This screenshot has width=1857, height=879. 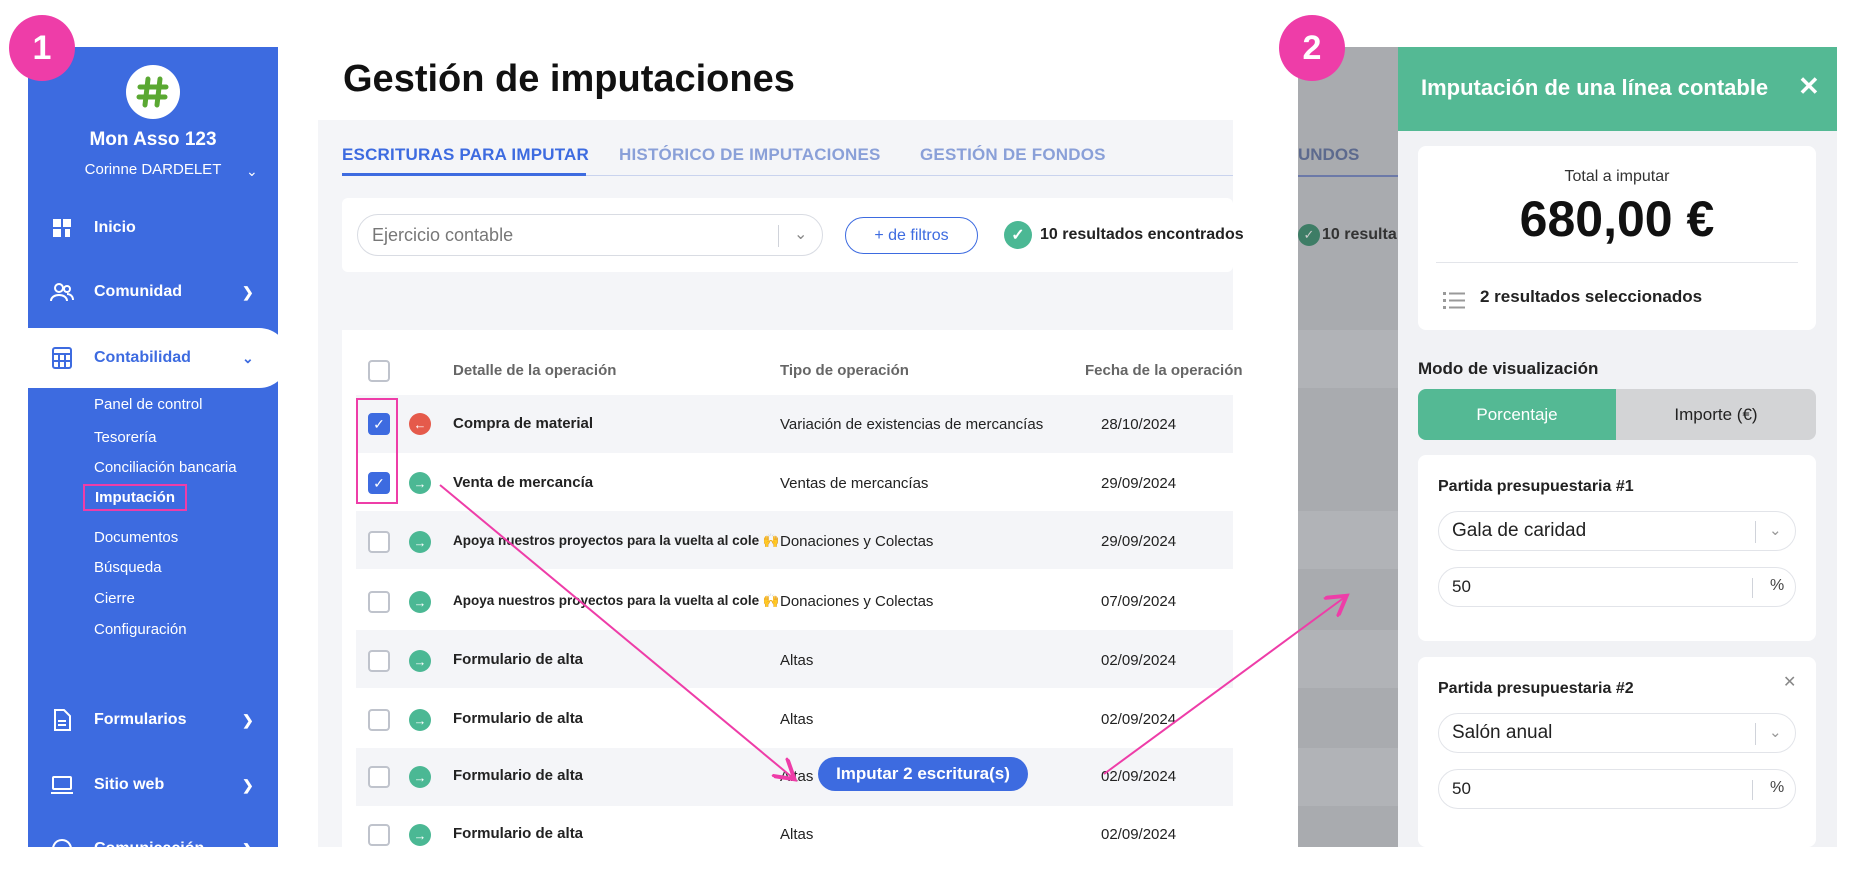 What do you see at coordinates (1752, 790) in the screenshot?
I see `divider` at bounding box center [1752, 790].